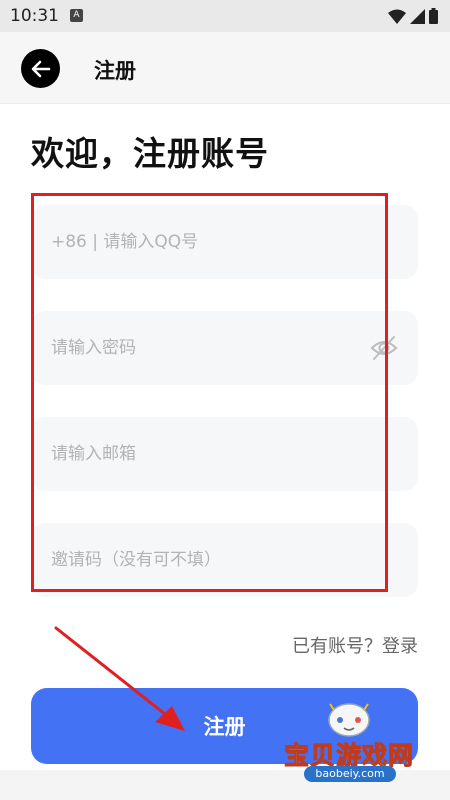  I want to click on qq-field, so click(224, 242).